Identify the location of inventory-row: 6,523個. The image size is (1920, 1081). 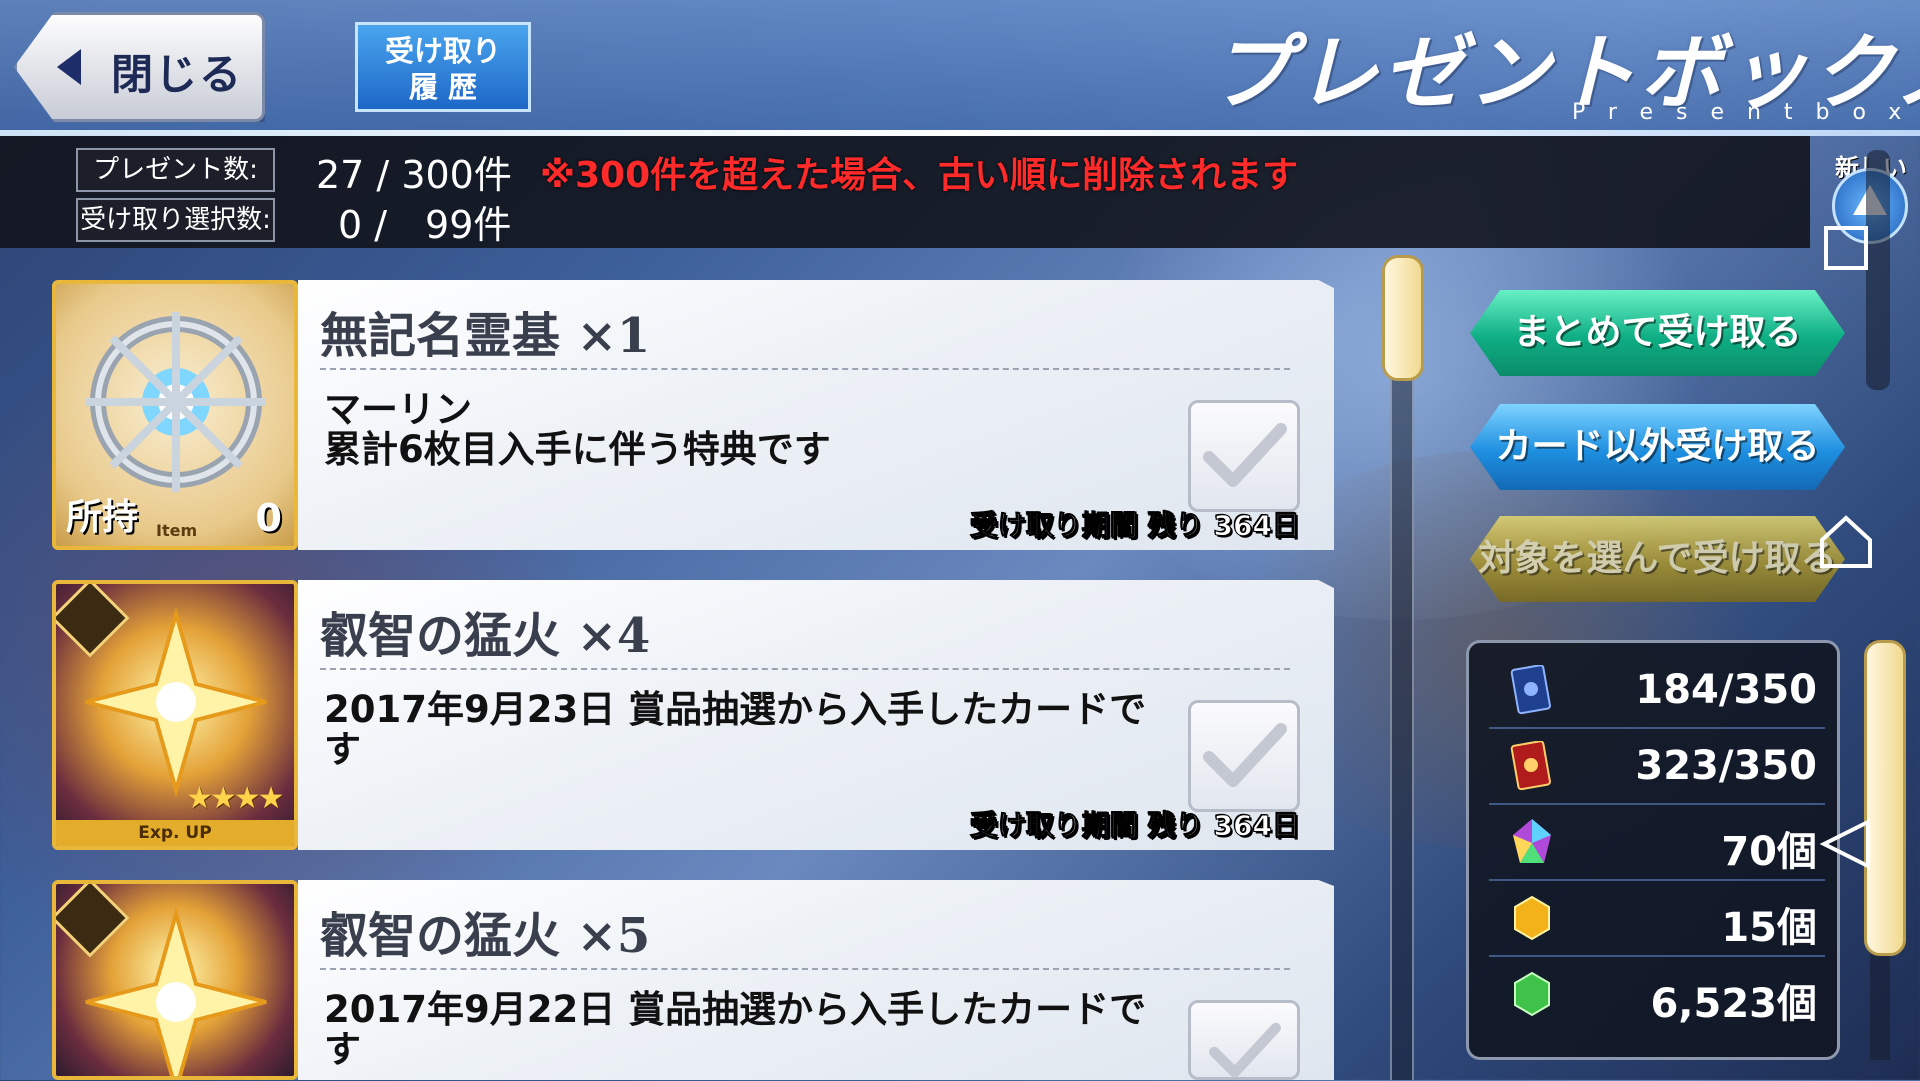
(1657, 994).